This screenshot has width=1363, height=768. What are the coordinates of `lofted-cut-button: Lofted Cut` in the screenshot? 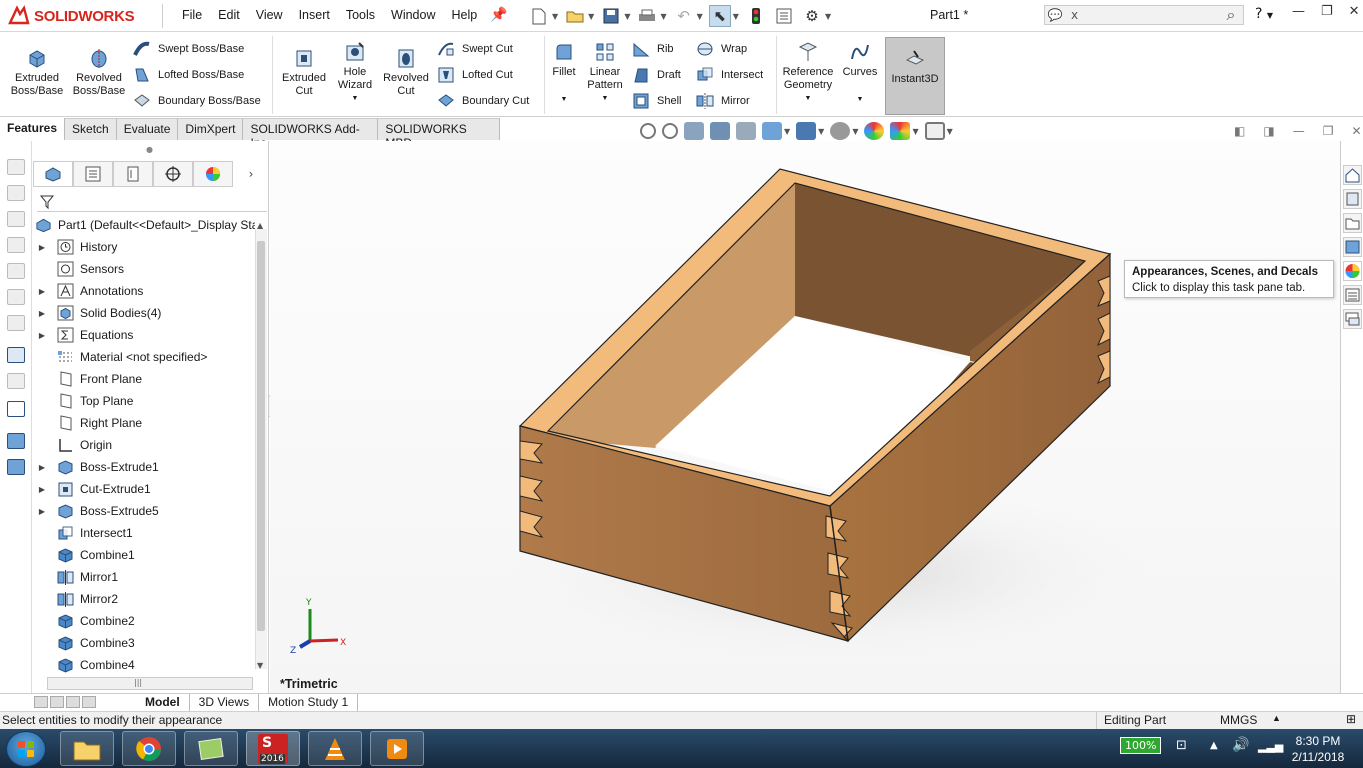 It's located at (475, 75).